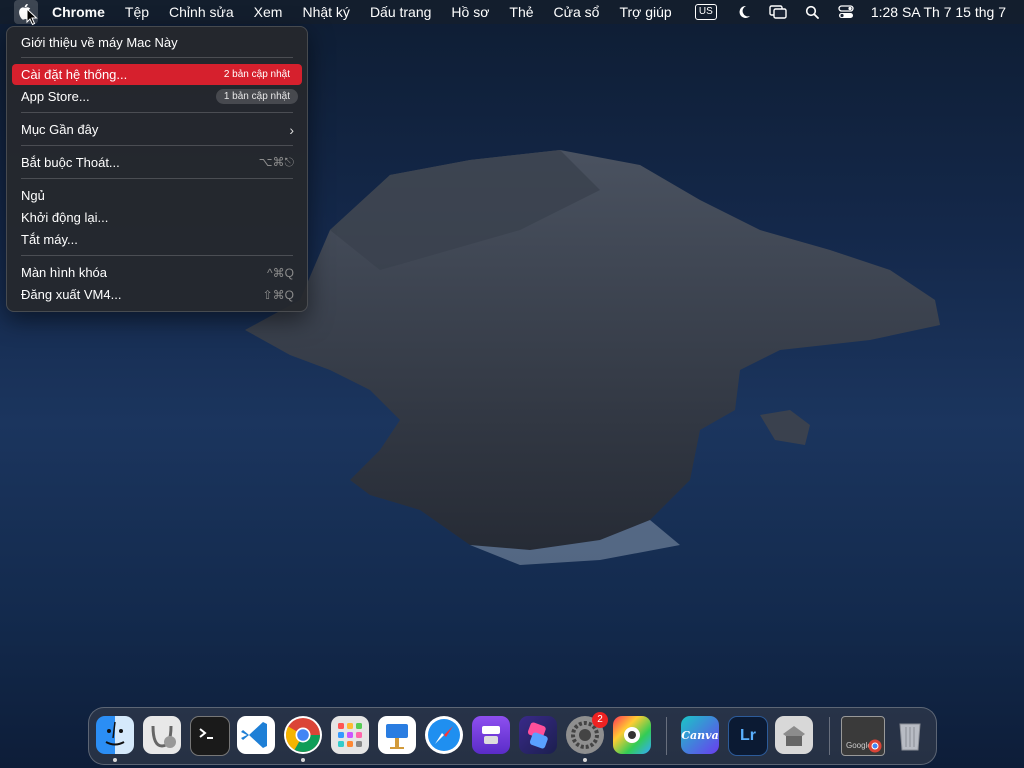  Describe the element at coordinates (875, 746) in the screenshot. I see `chrome-badge-icon` at that location.